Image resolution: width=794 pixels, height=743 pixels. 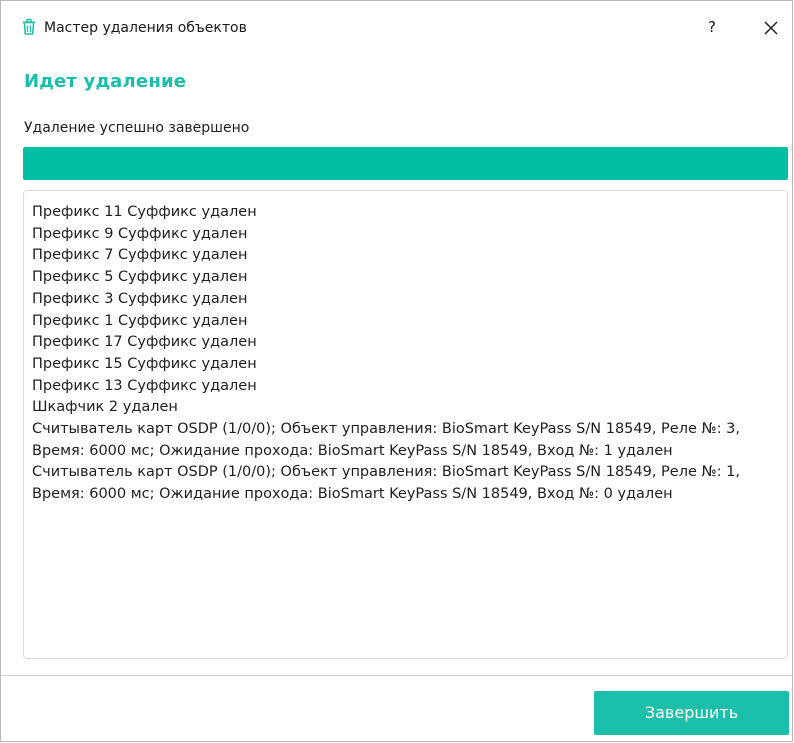 I want to click on finish-button: Завершить, so click(x=691, y=713).